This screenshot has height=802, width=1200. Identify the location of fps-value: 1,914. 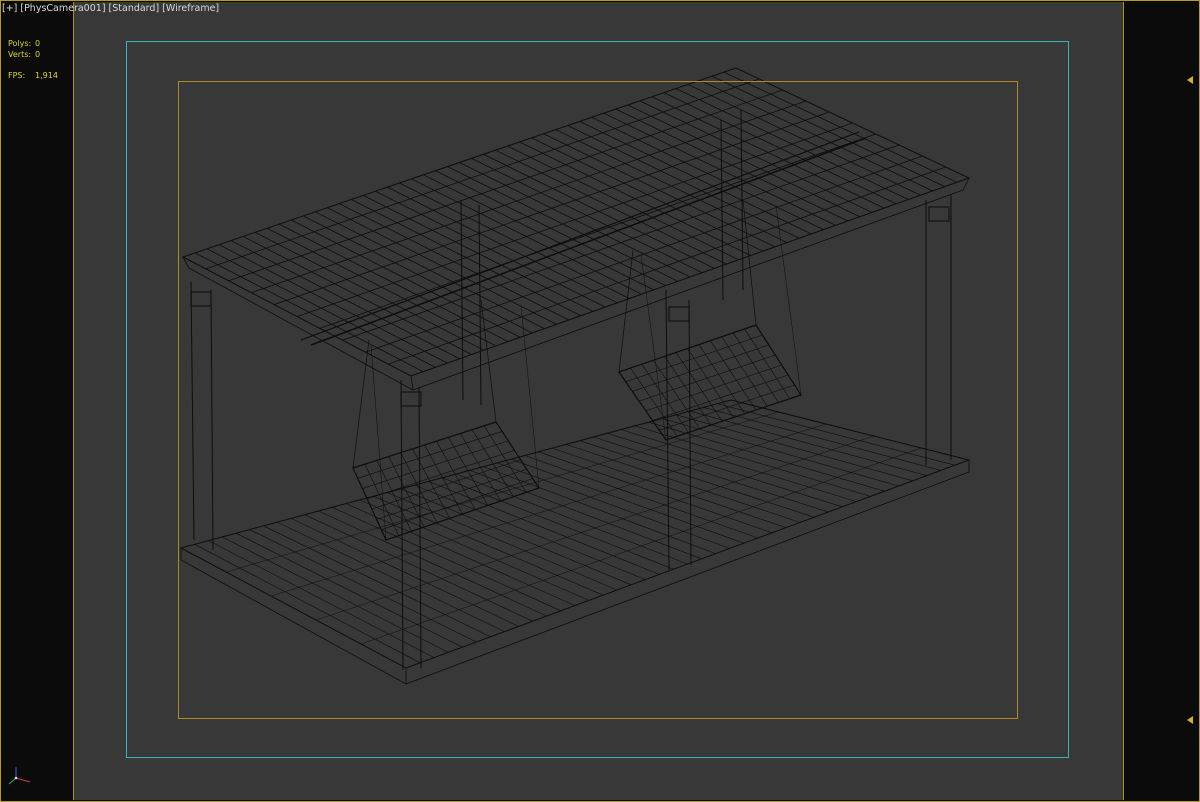
(46, 75).